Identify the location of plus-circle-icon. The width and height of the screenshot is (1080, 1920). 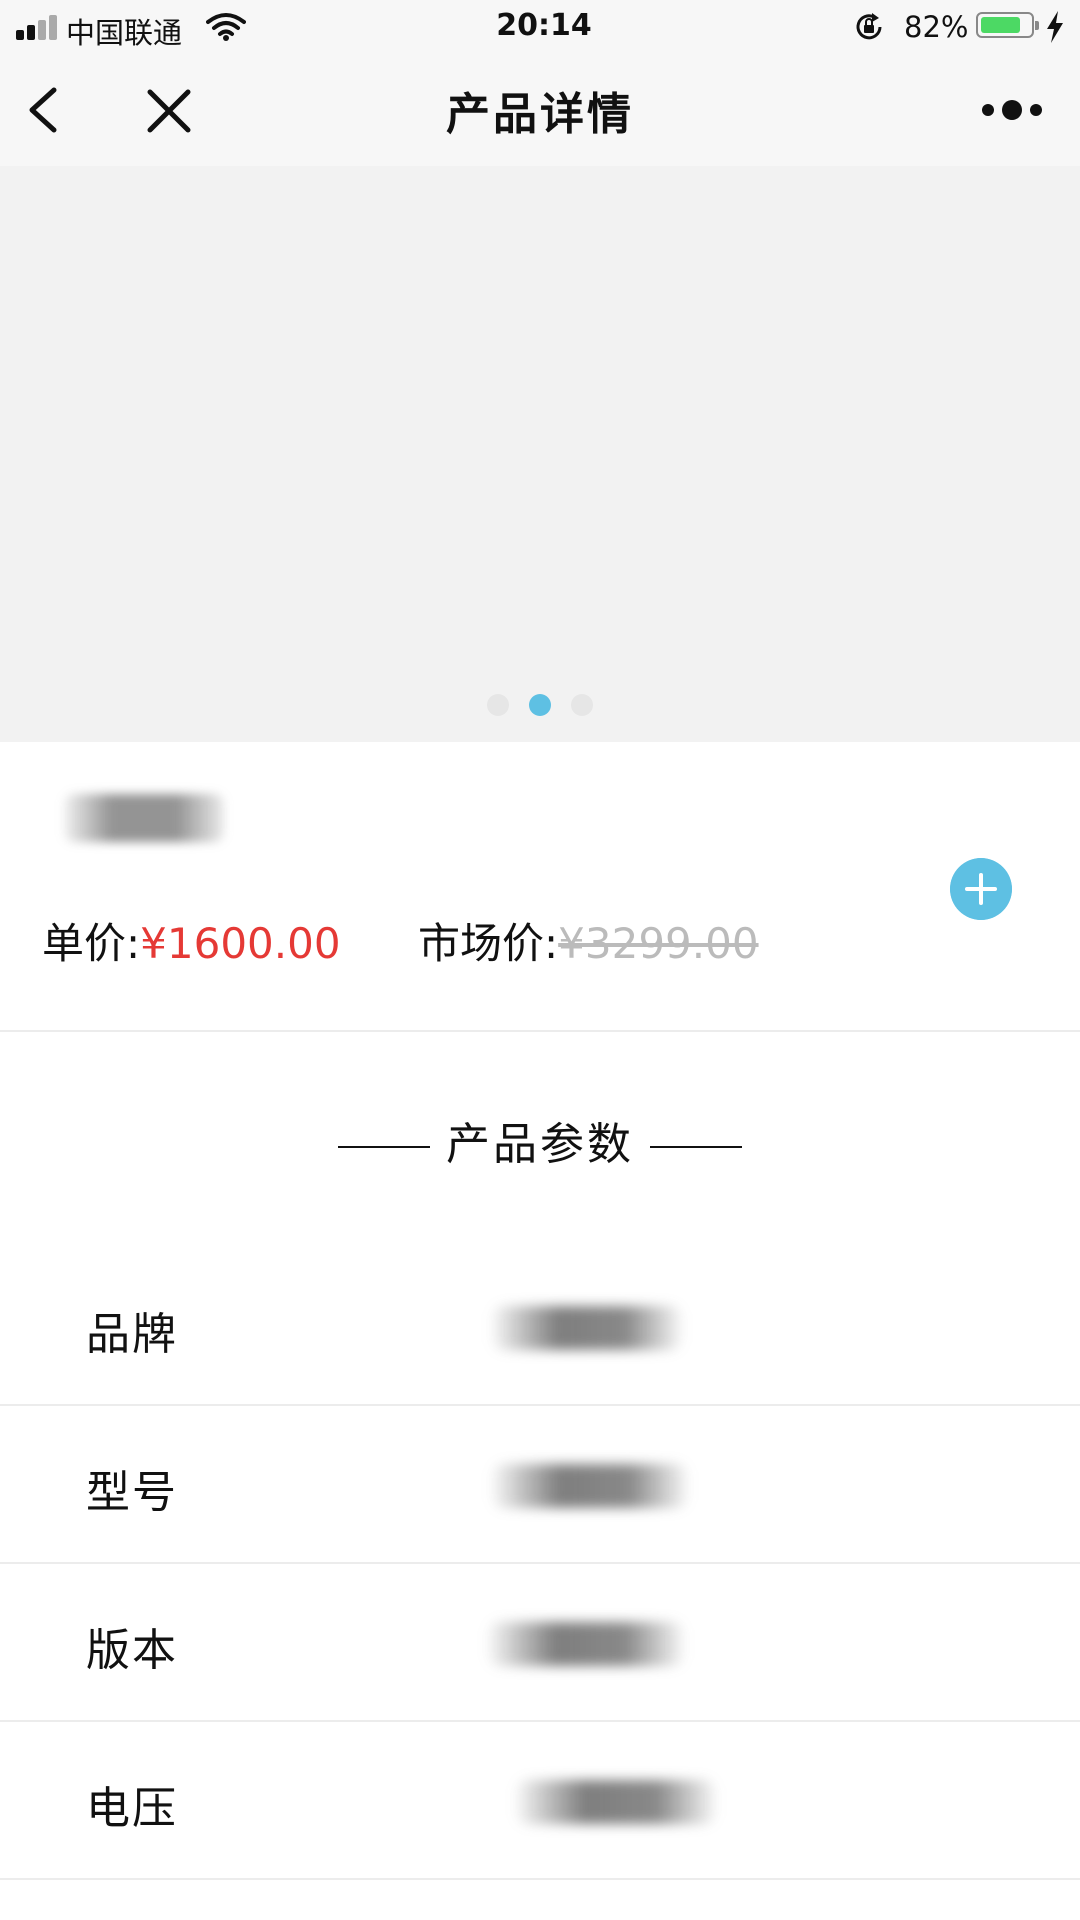
(981, 889).